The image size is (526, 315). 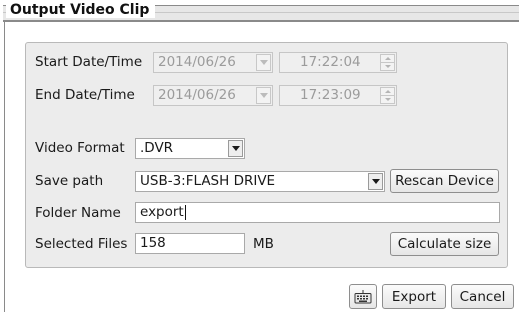 I want to click on dialog-title: Output Video Clip, so click(x=81, y=10).